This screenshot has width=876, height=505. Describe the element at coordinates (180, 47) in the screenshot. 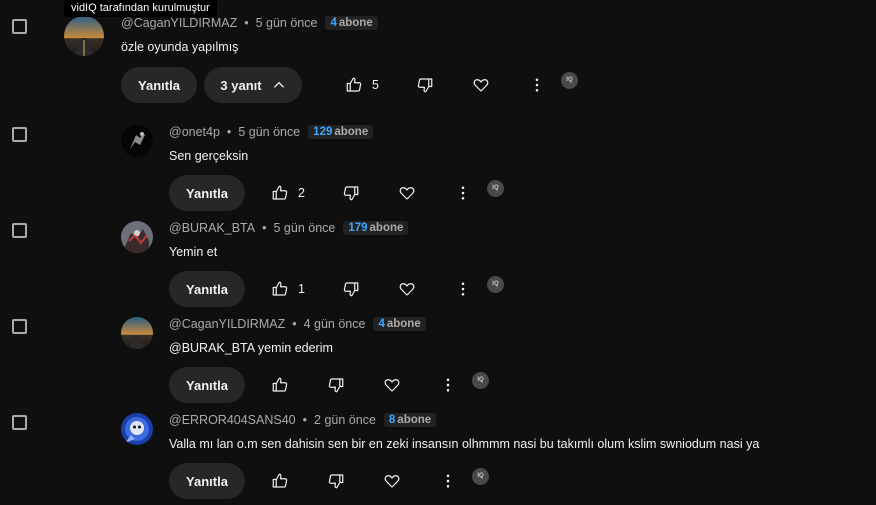

I see `comment-text: özle oyunda yapılmış` at that location.